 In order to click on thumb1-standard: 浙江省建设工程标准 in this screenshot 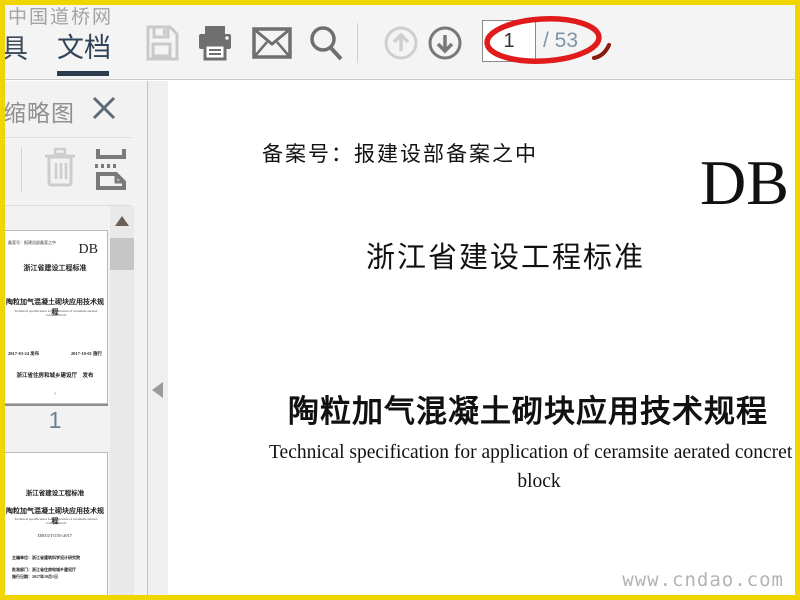, I will do `click(55, 268)`.